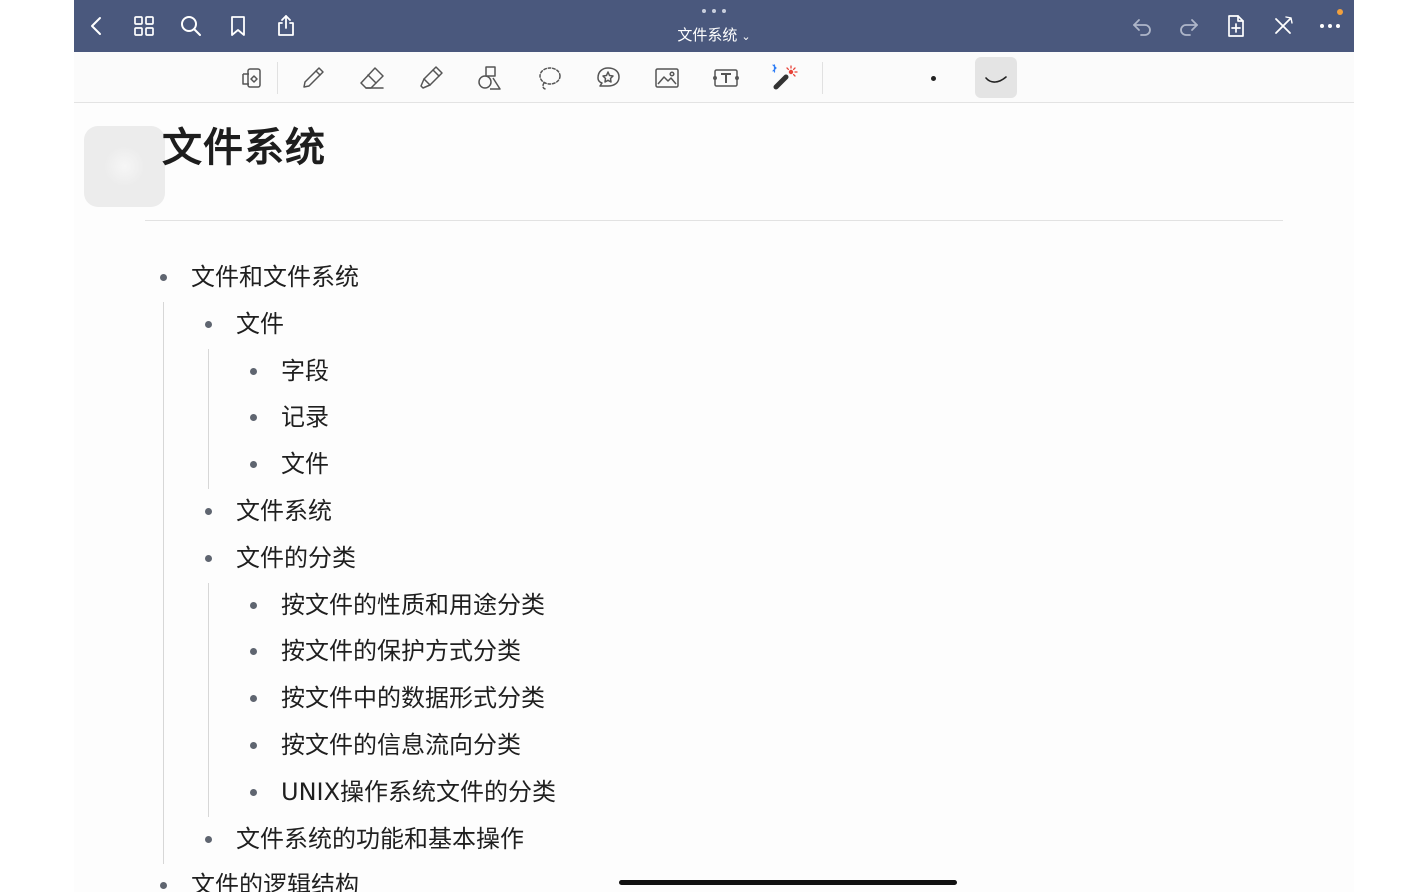  I want to click on outline-item-text: 按文件的信息流向分类, so click(401, 745).